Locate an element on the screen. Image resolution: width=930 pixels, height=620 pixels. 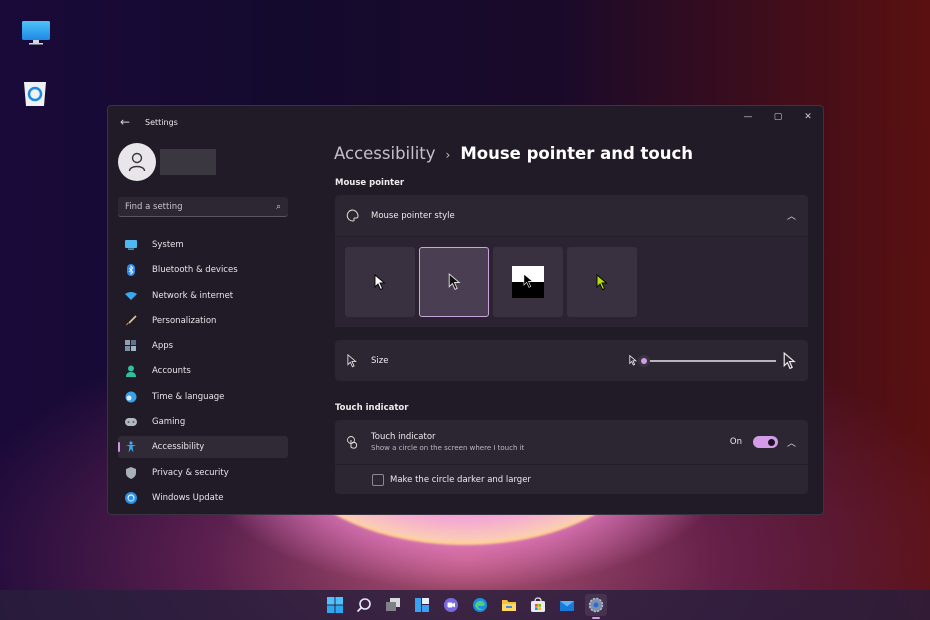
mail-button is located at coordinates (567, 605).